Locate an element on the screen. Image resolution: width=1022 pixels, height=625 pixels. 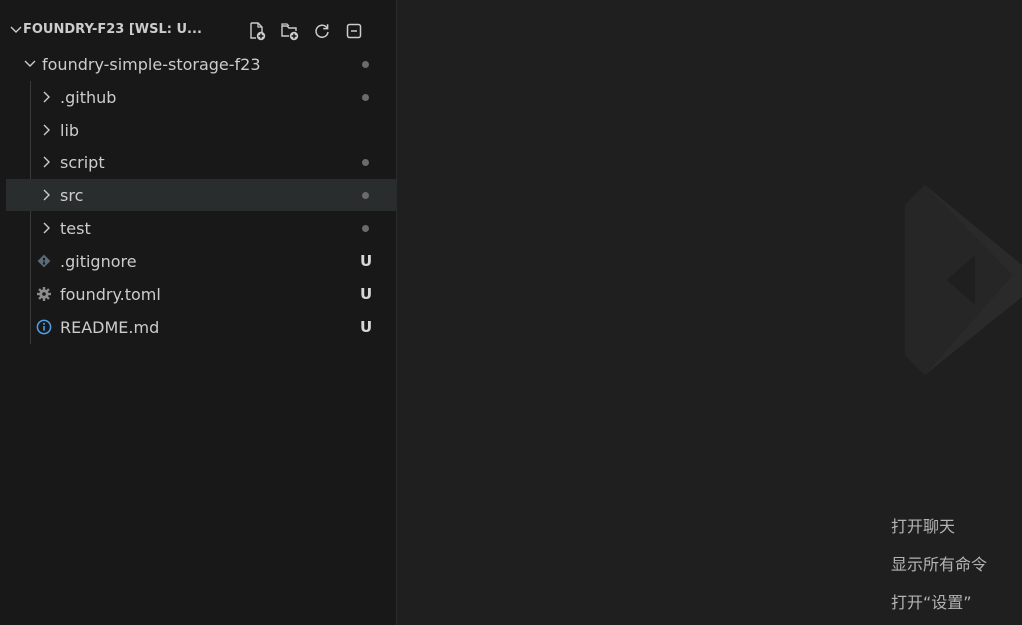
new-file-icon is located at coordinates (258, 31).